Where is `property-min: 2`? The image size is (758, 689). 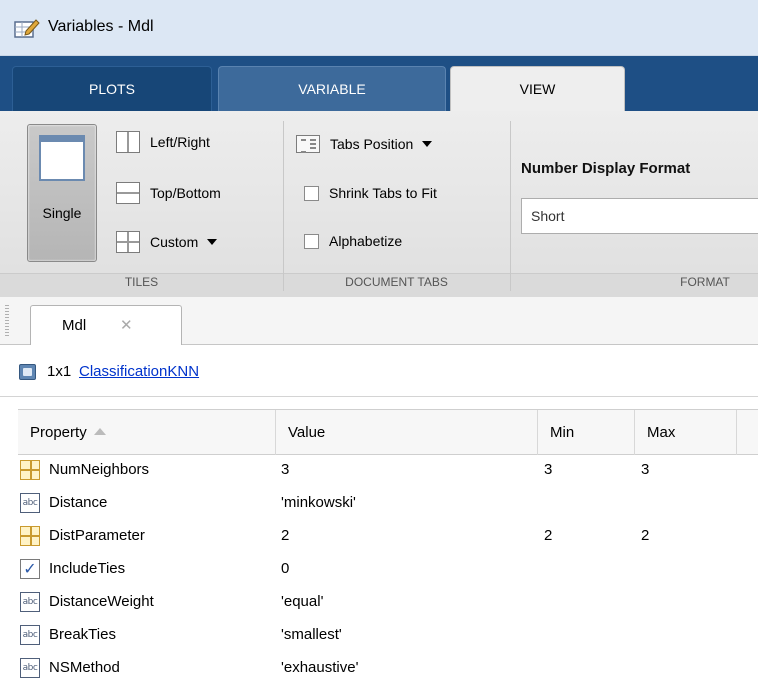 property-min: 2 is located at coordinates (548, 535).